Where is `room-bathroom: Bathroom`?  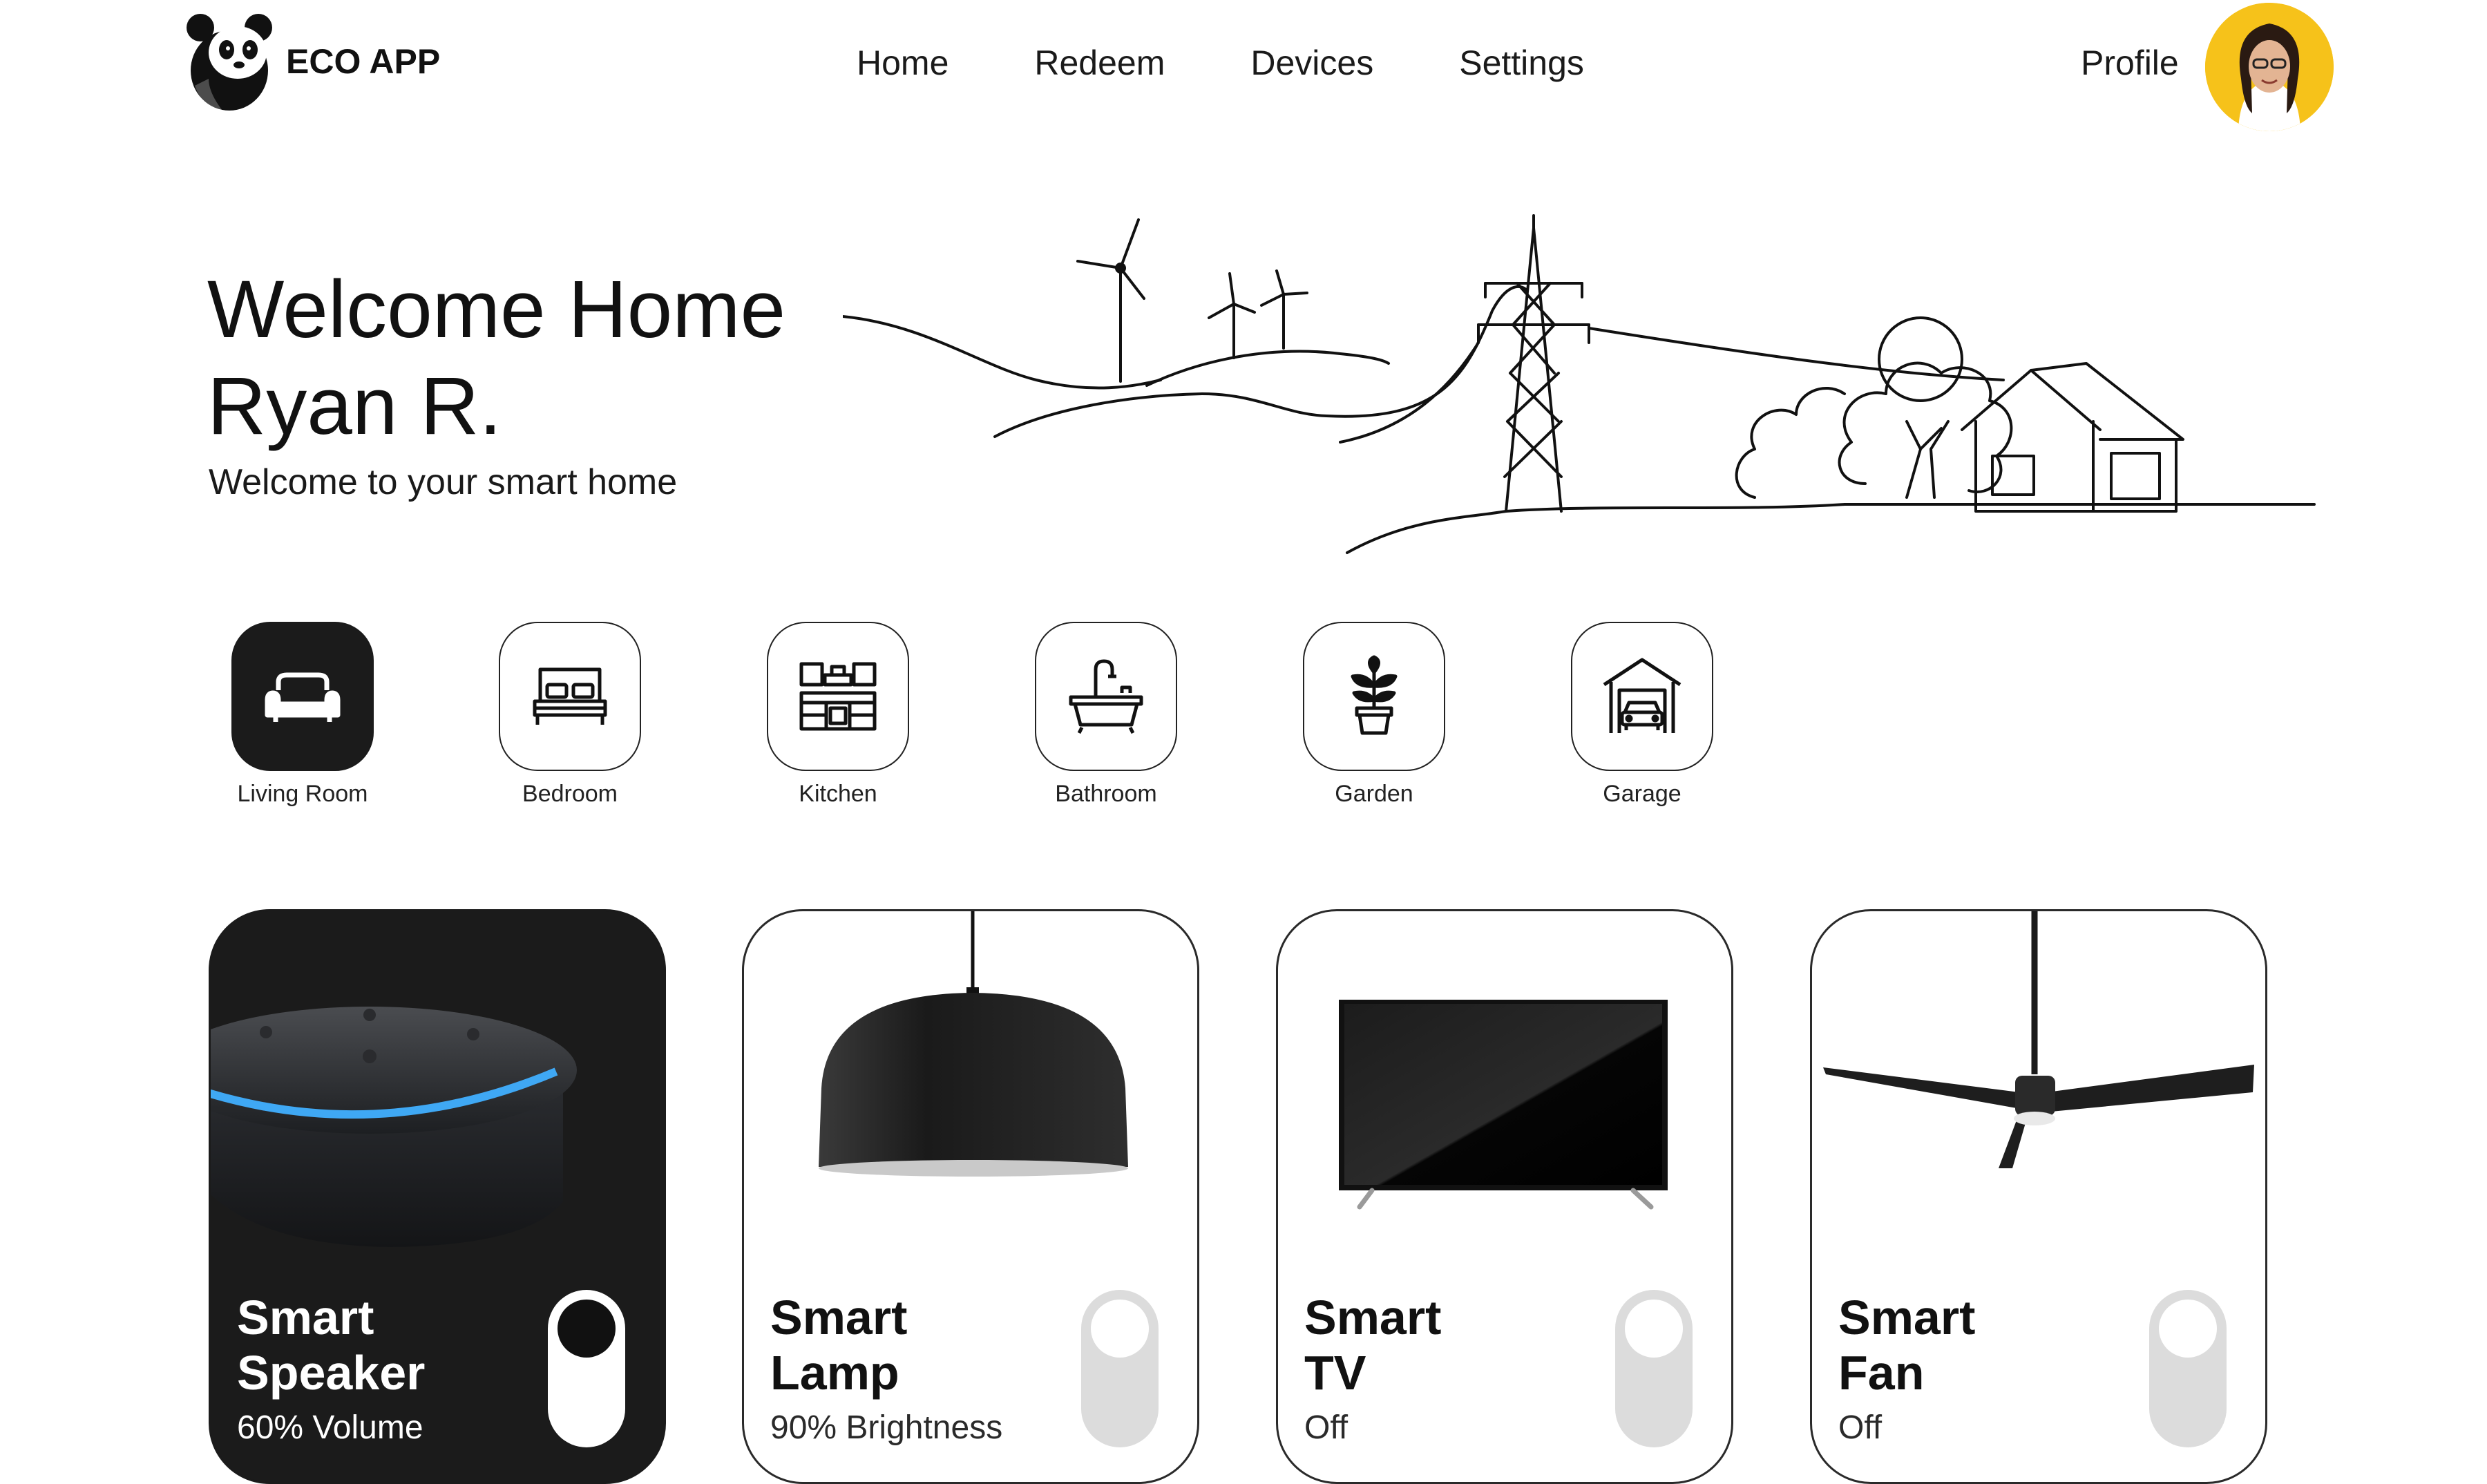
room-bathroom: Bathroom is located at coordinates (1106, 715).